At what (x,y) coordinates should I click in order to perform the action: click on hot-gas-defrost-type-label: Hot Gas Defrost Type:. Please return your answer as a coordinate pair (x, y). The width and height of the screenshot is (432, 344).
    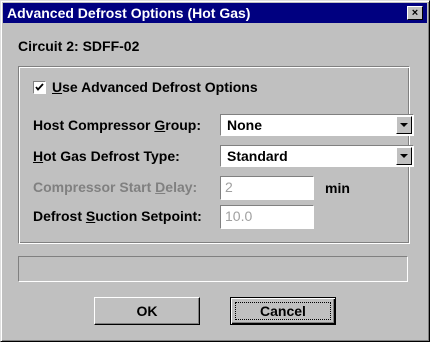
    Looking at the image, I should click on (106, 156).